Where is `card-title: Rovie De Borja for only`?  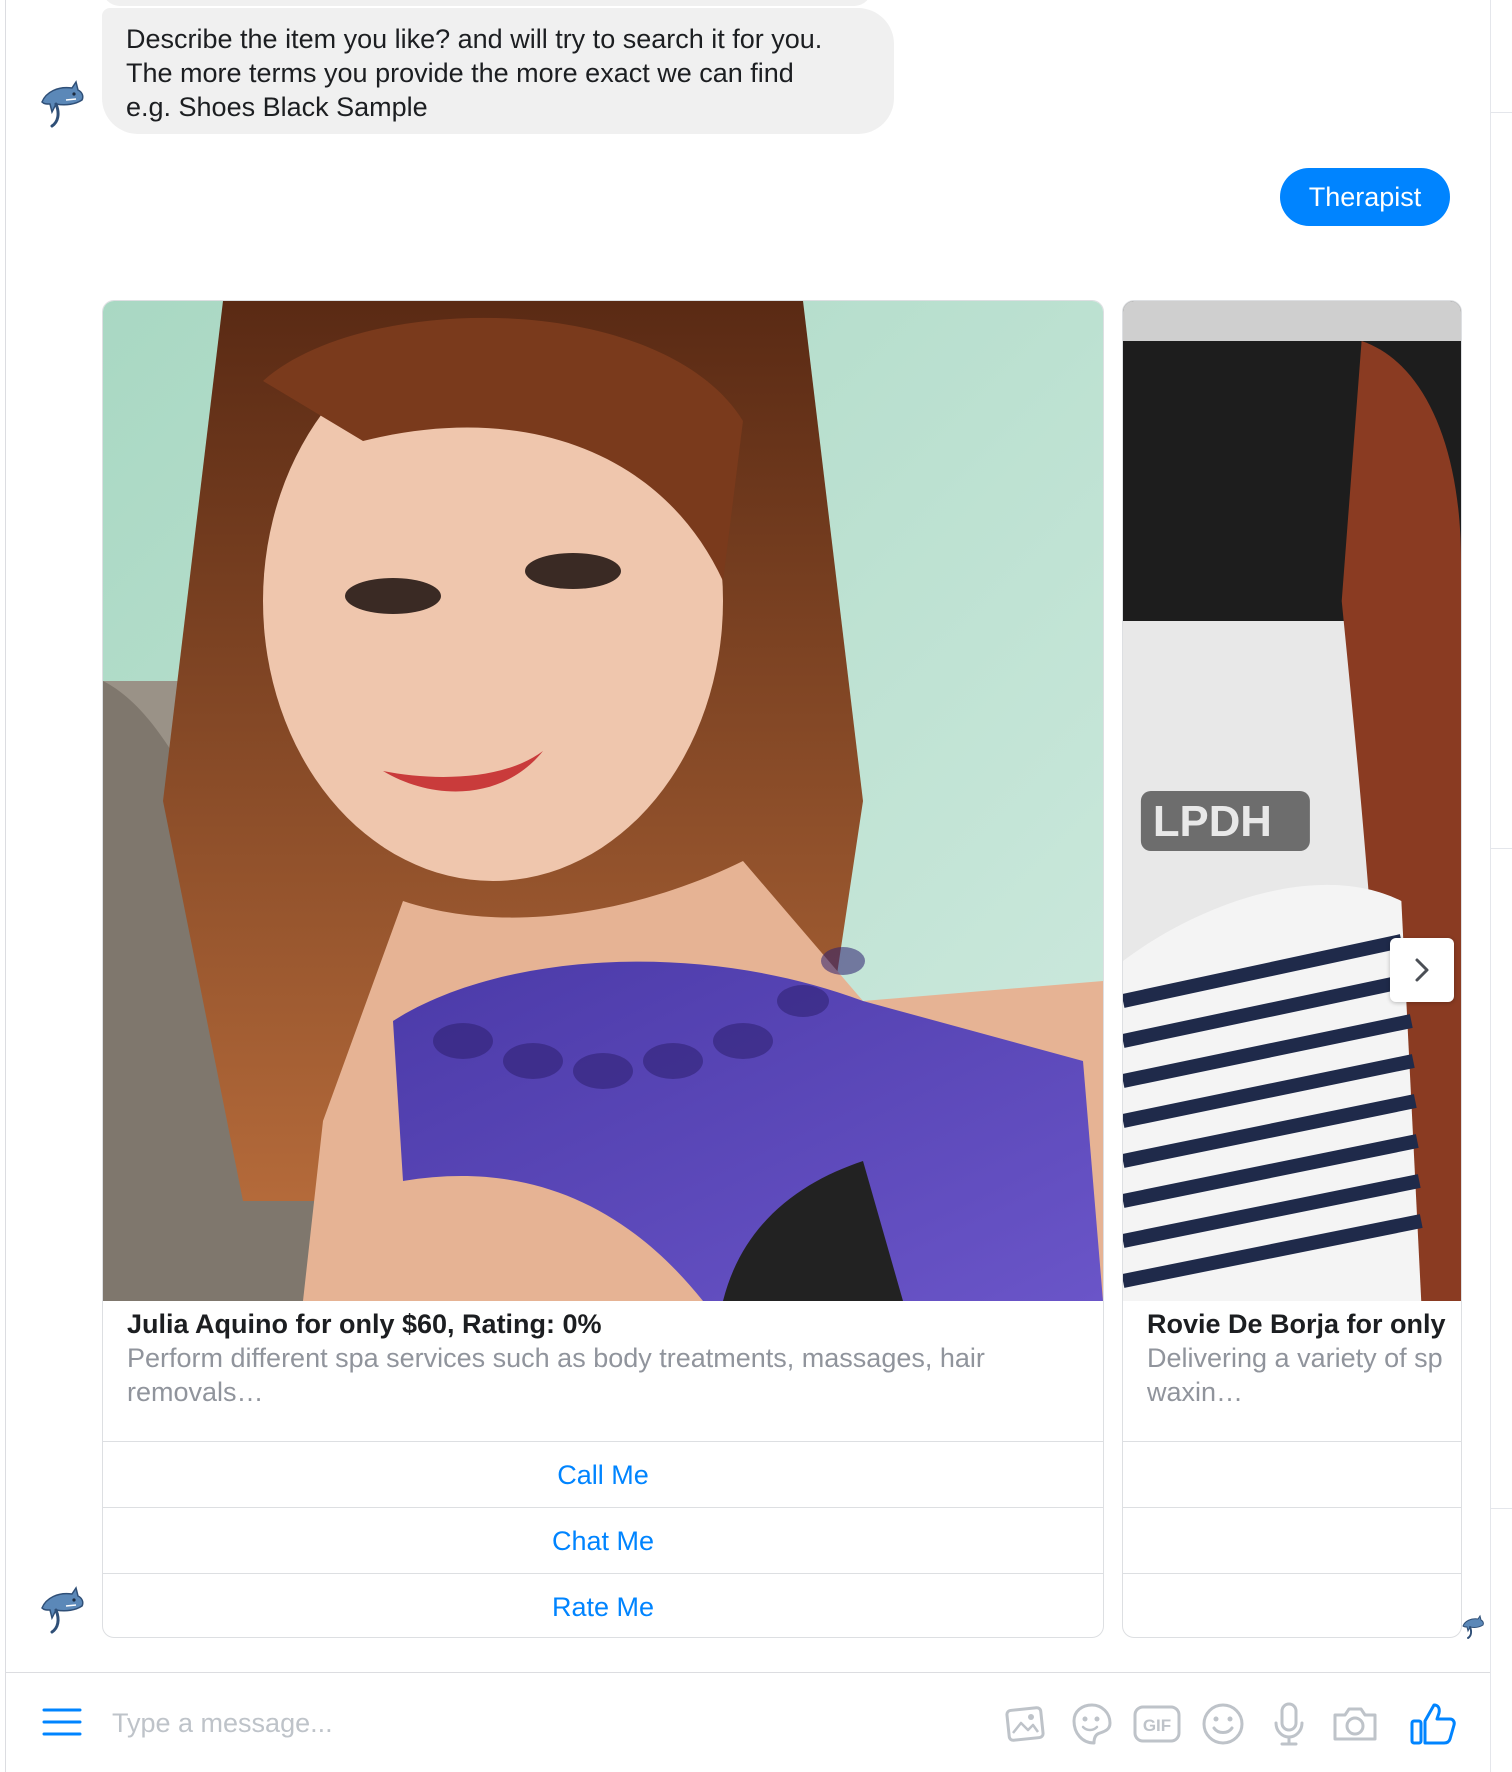 card-title: Rovie De Borja for only is located at coordinates (1296, 1324).